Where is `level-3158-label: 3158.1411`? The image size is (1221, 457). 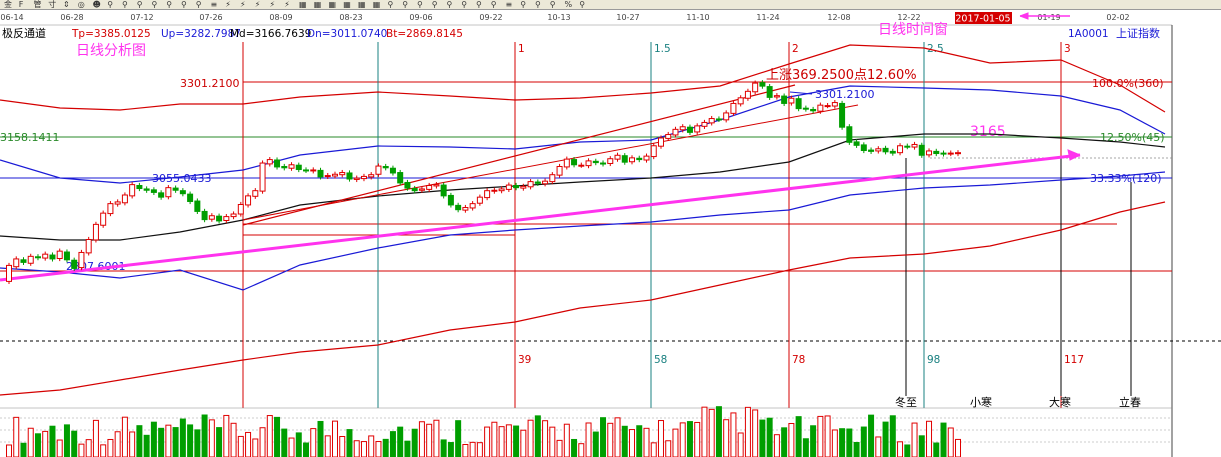 level-3158-label: 3158.1411 is located at coordinates (30, 137).